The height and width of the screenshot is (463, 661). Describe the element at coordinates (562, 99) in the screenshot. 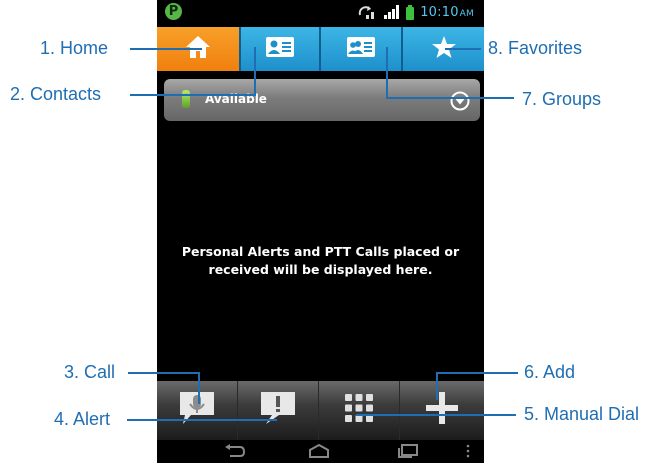

I see `callout-groups: 7. Groups` at that location.